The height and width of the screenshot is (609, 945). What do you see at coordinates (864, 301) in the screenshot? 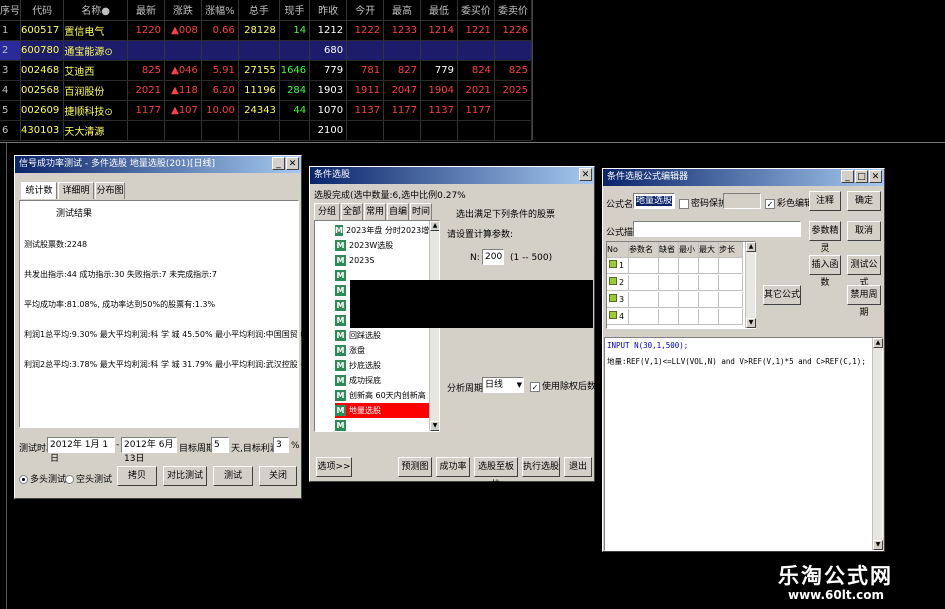
I see `disable-cycle-button: 禁用周期` at bounding box center [864, 301].